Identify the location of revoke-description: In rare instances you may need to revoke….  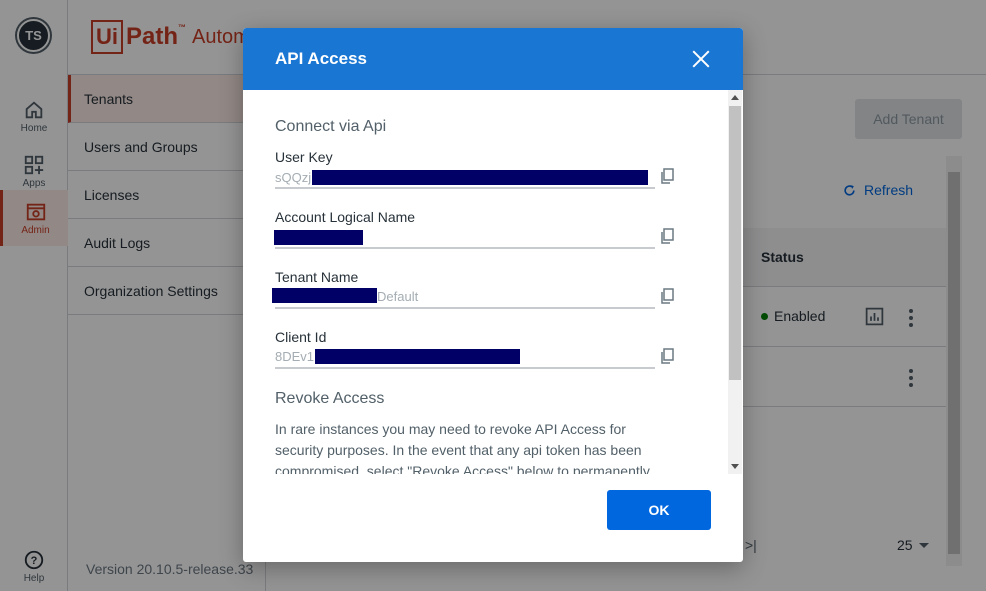
(462, 447).